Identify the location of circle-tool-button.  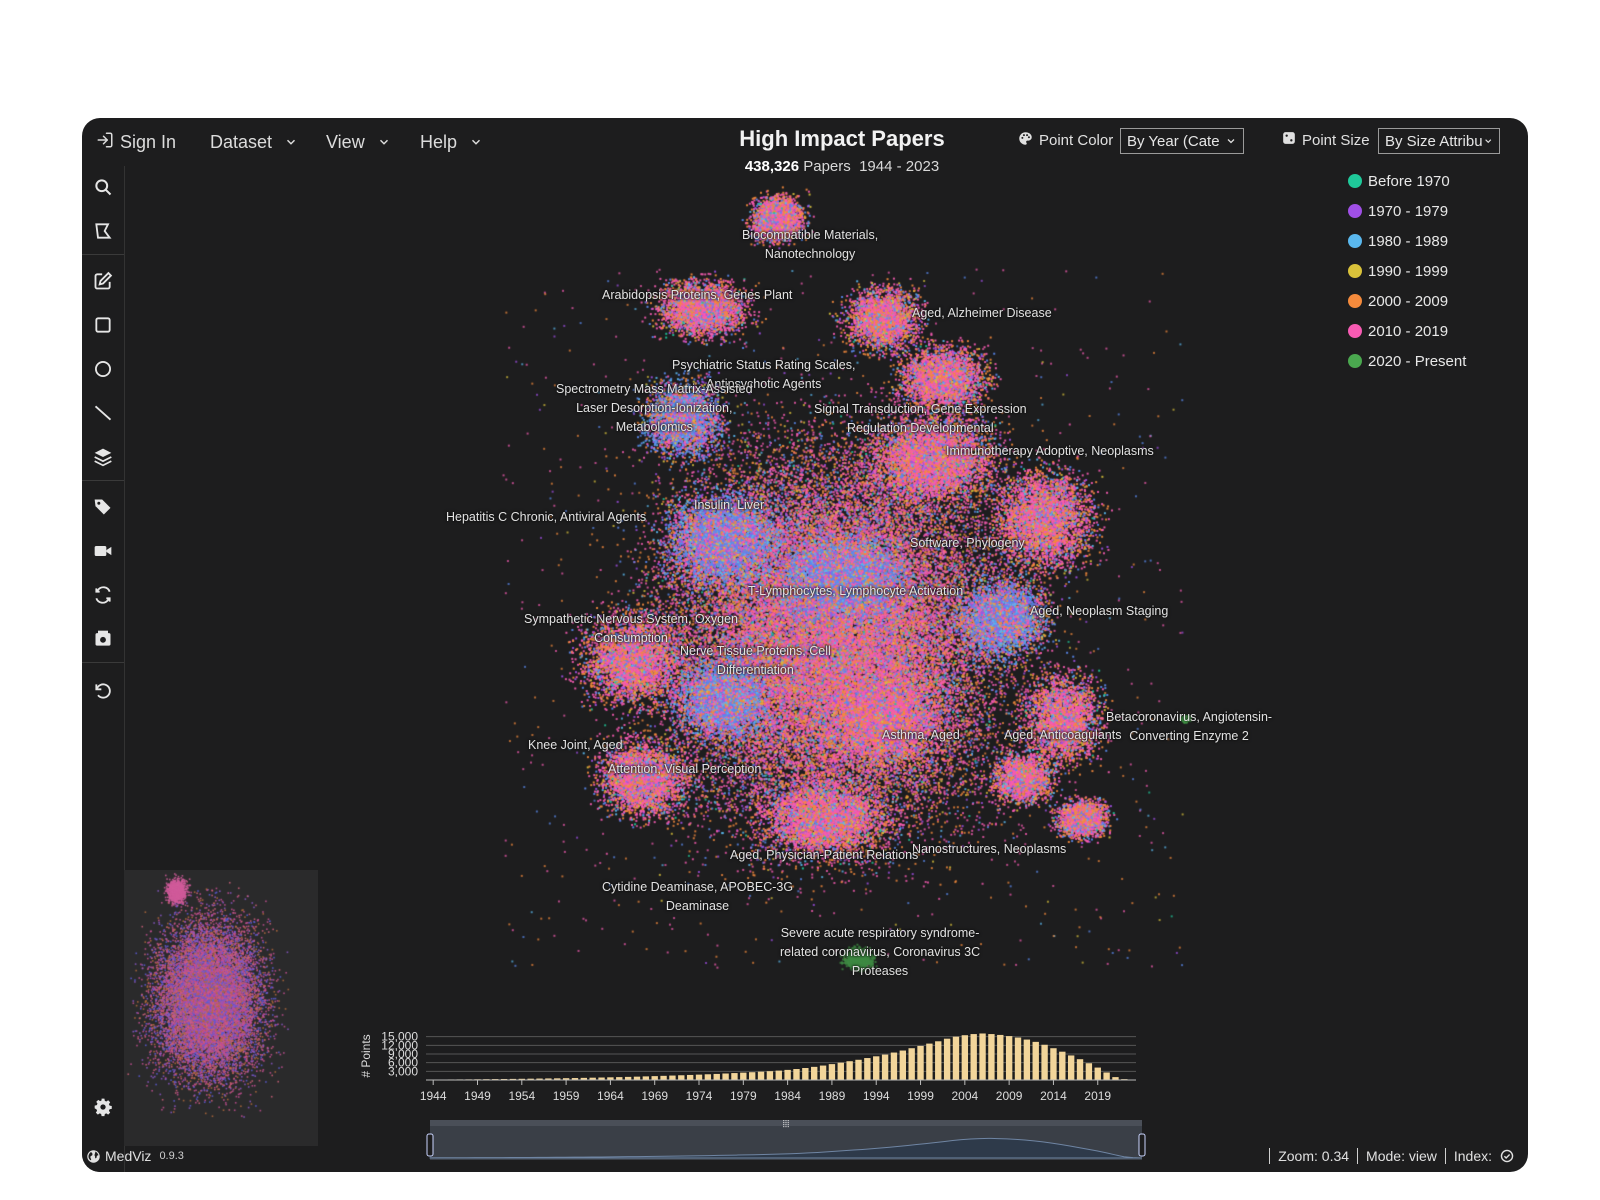
(103, 369).